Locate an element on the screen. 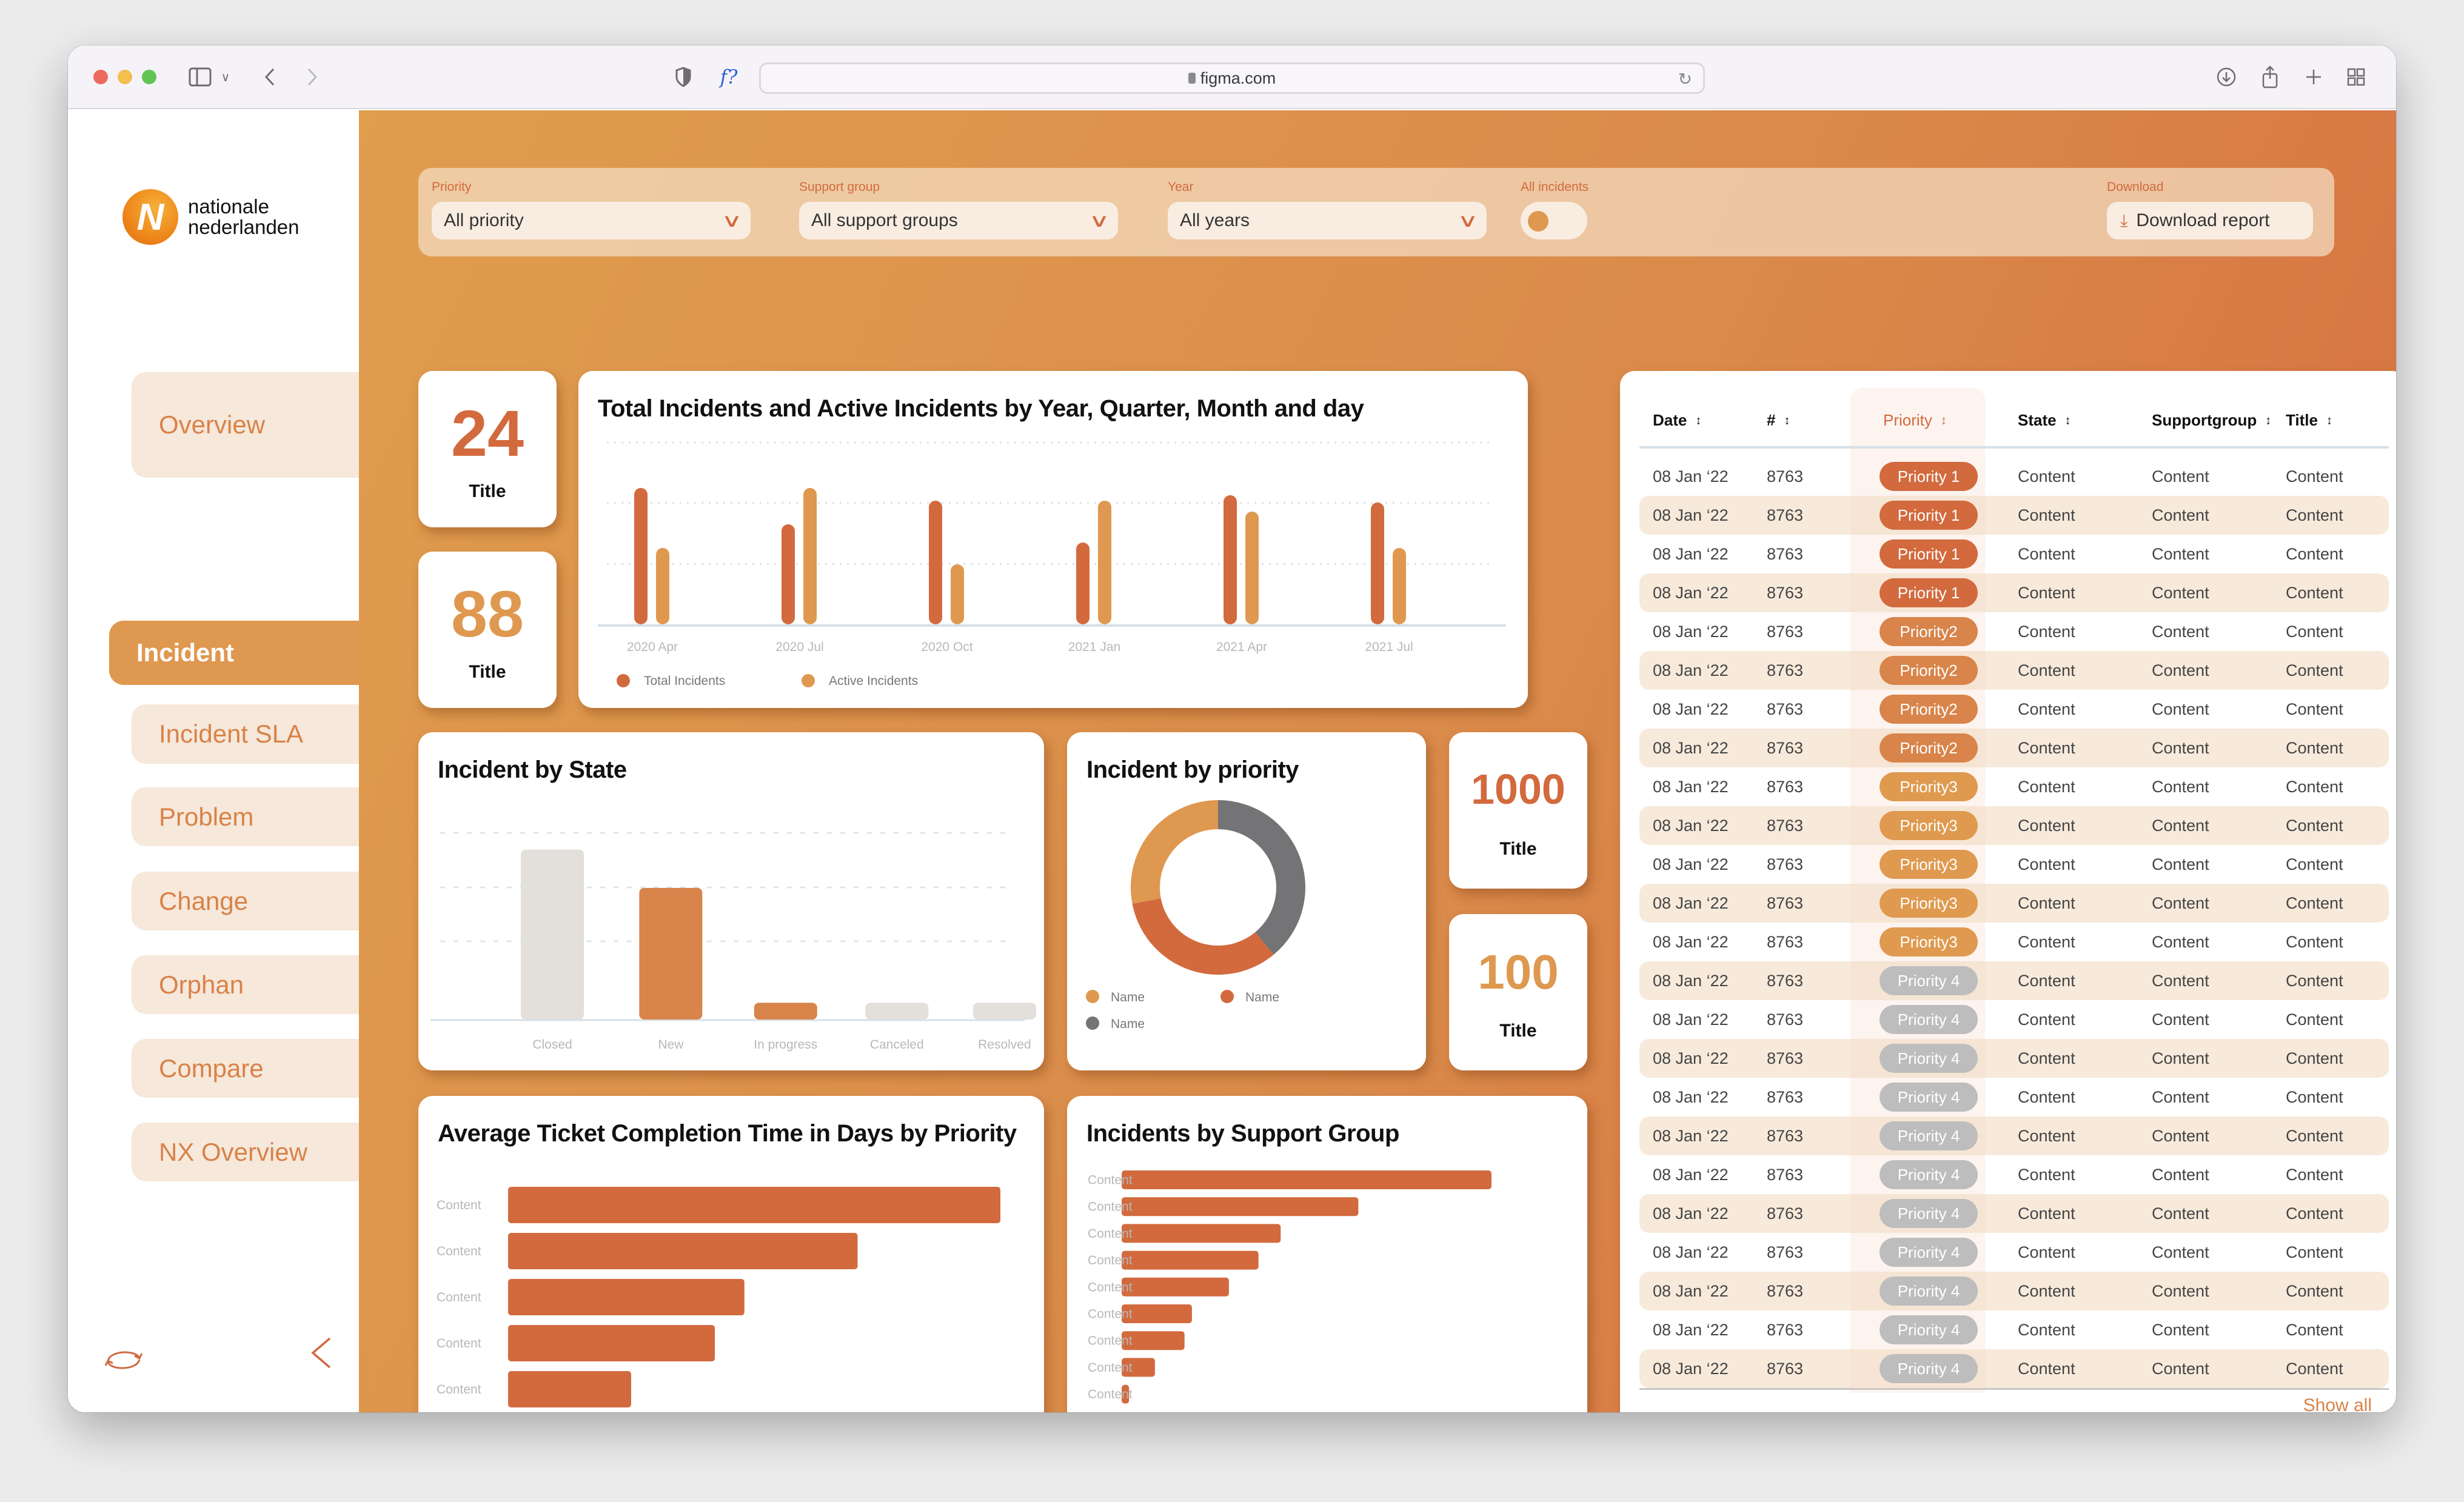 The image size is (2464, 1502). back-icon is located at coordinates (270, 77).